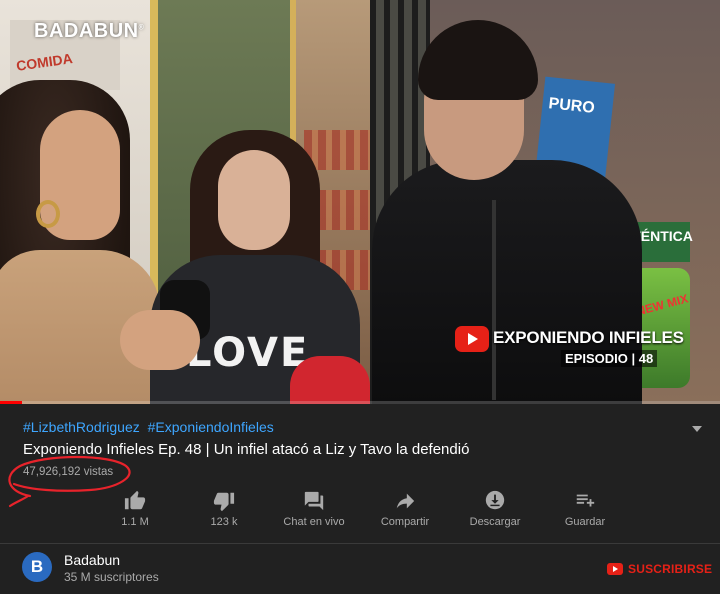 This screenshot has width=720, height=594. I want to click on playlist-add-icon, so click(585, 500).